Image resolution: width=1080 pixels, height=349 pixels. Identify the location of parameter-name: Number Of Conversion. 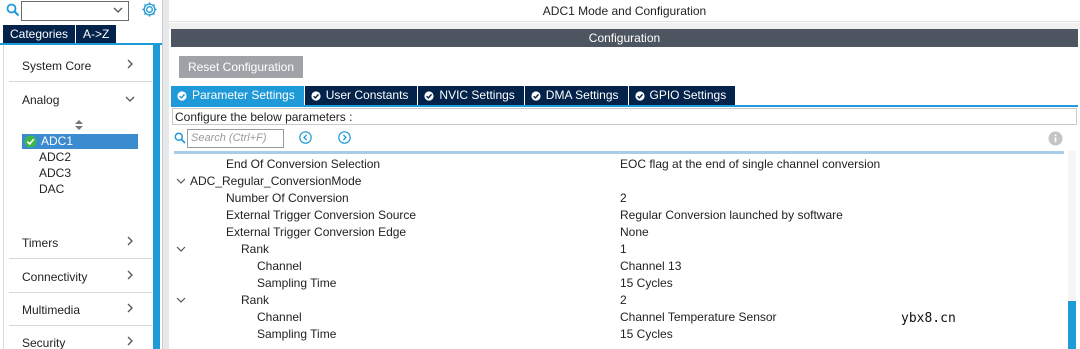
(287, 198).